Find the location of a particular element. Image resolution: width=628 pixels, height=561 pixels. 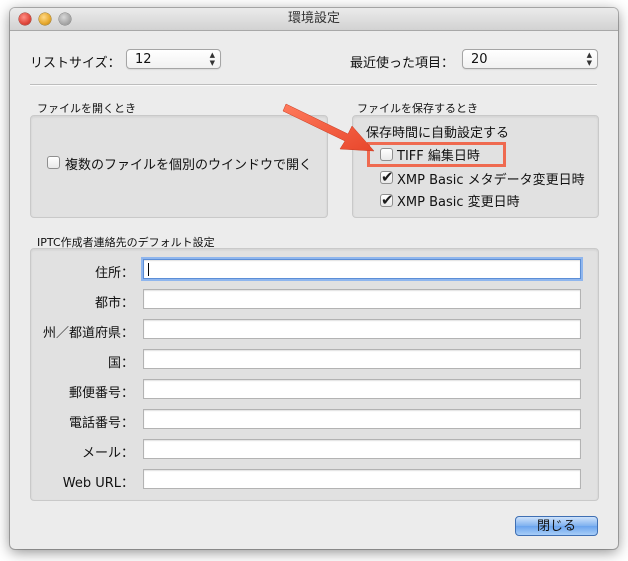

save-section-subtitle: 保存時間に自動設定する is located at coordinates (438, 133).